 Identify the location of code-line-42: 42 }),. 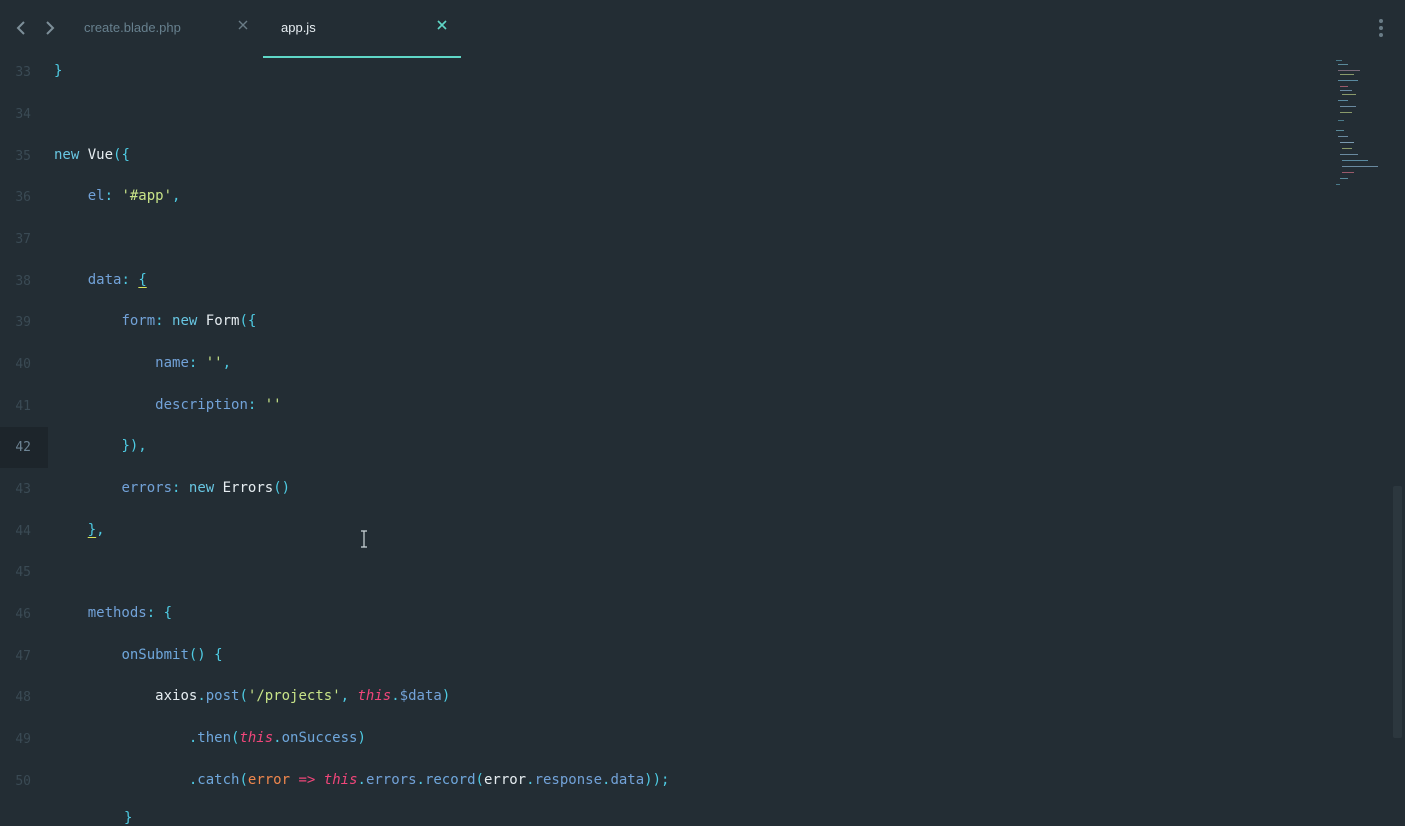
(660, 447).